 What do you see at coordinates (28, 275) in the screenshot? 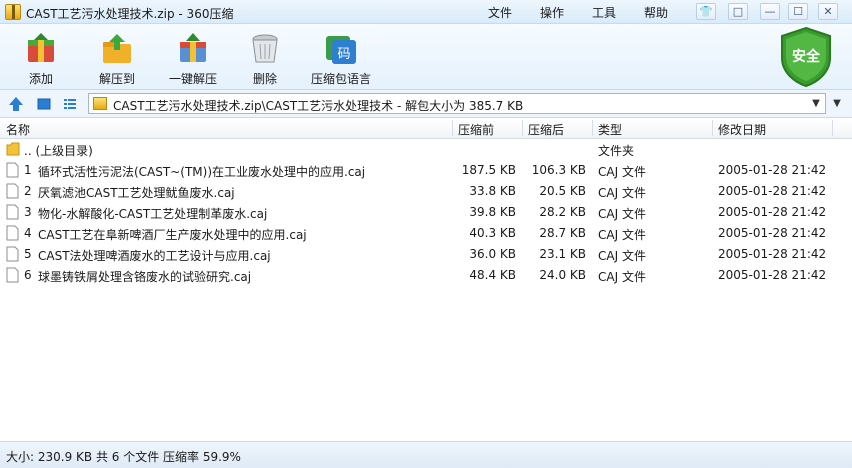
I see `file-index: 6` at bounding box center [28, 275].